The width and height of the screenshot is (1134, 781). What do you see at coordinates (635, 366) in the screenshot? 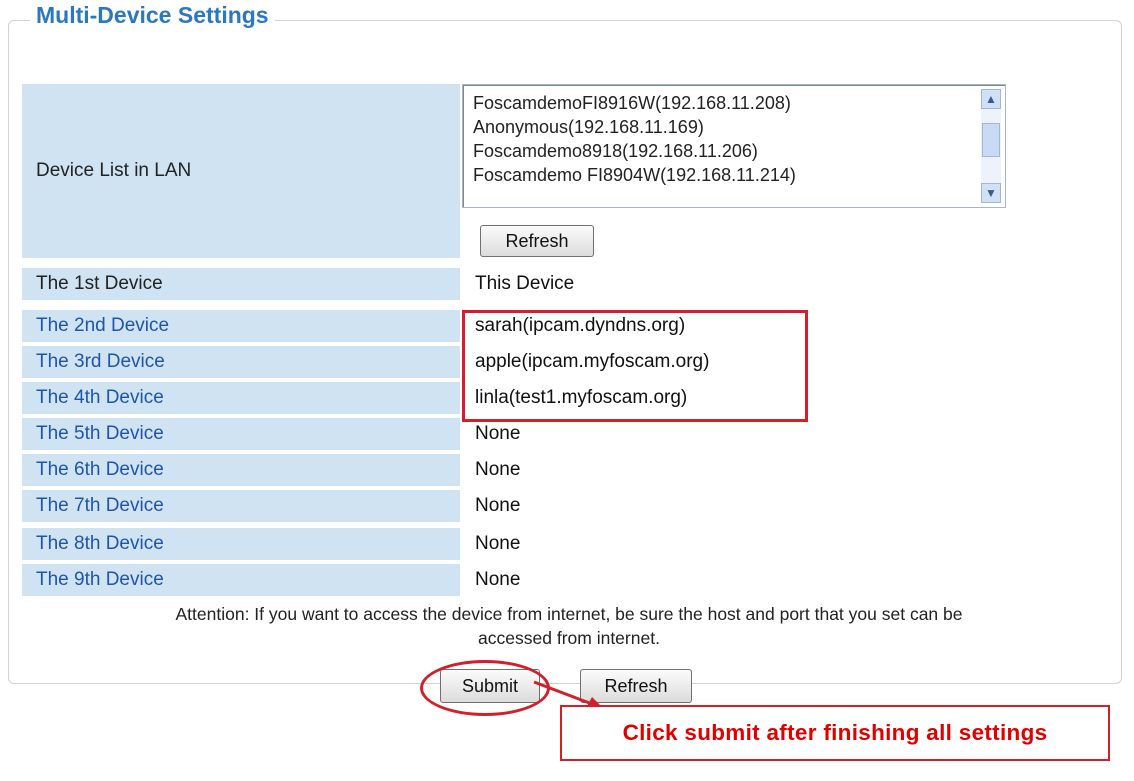
I see `highlight-box` at bounding box center [635, 366].